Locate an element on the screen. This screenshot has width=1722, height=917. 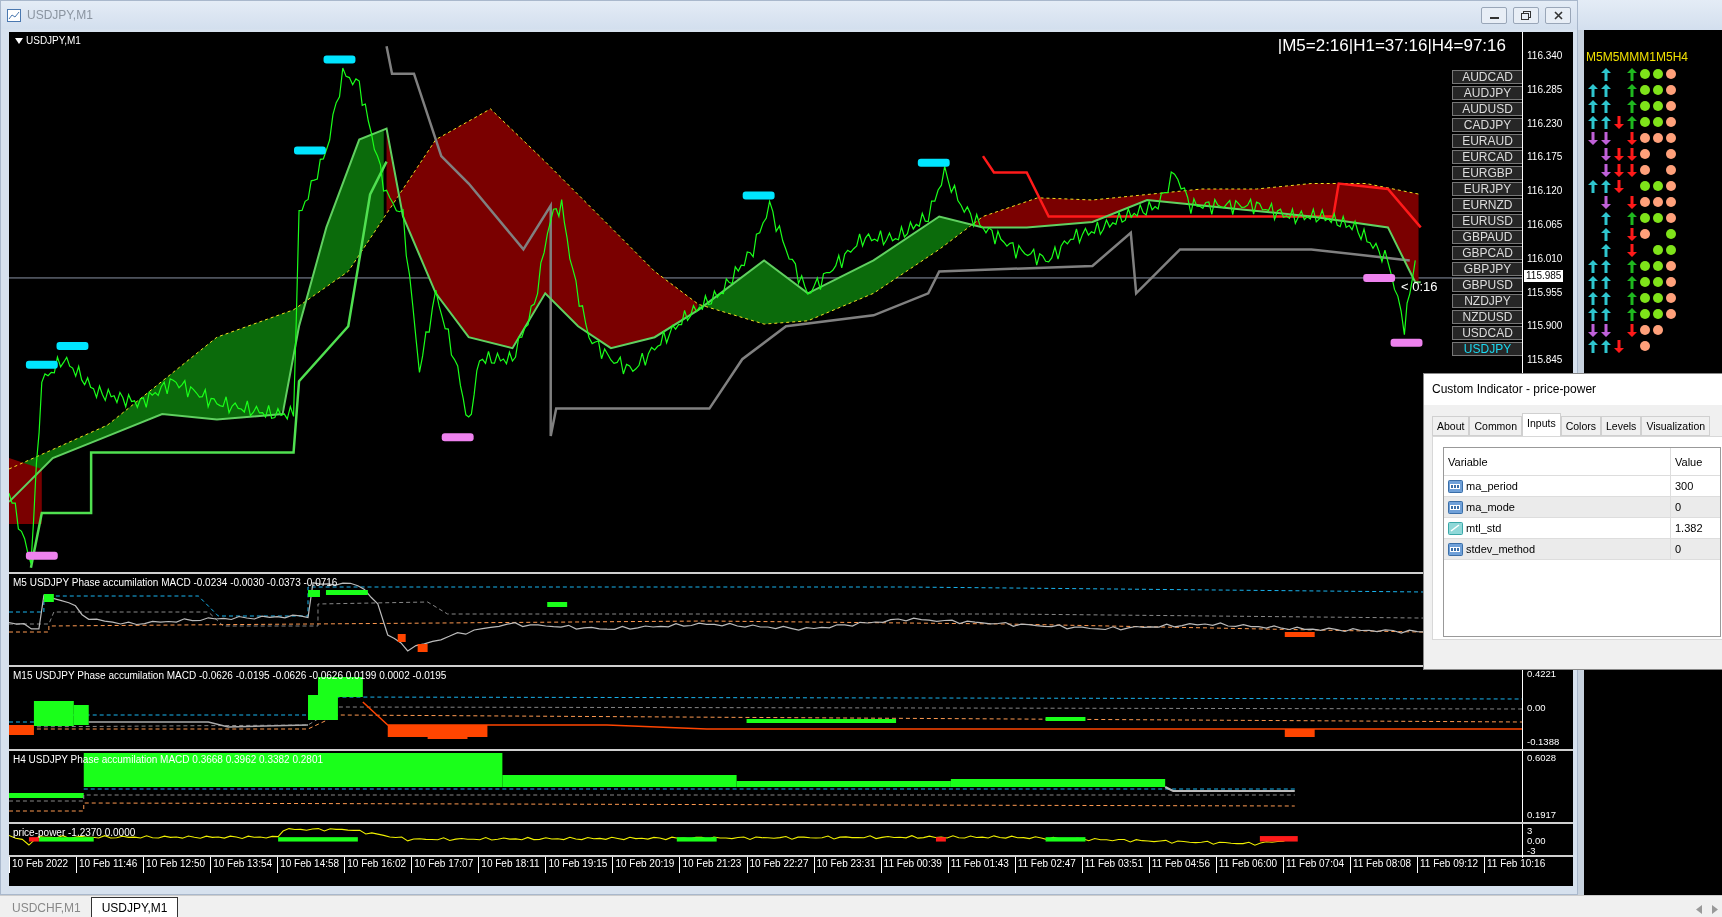
close-button is located at coordinates (1558, 15).